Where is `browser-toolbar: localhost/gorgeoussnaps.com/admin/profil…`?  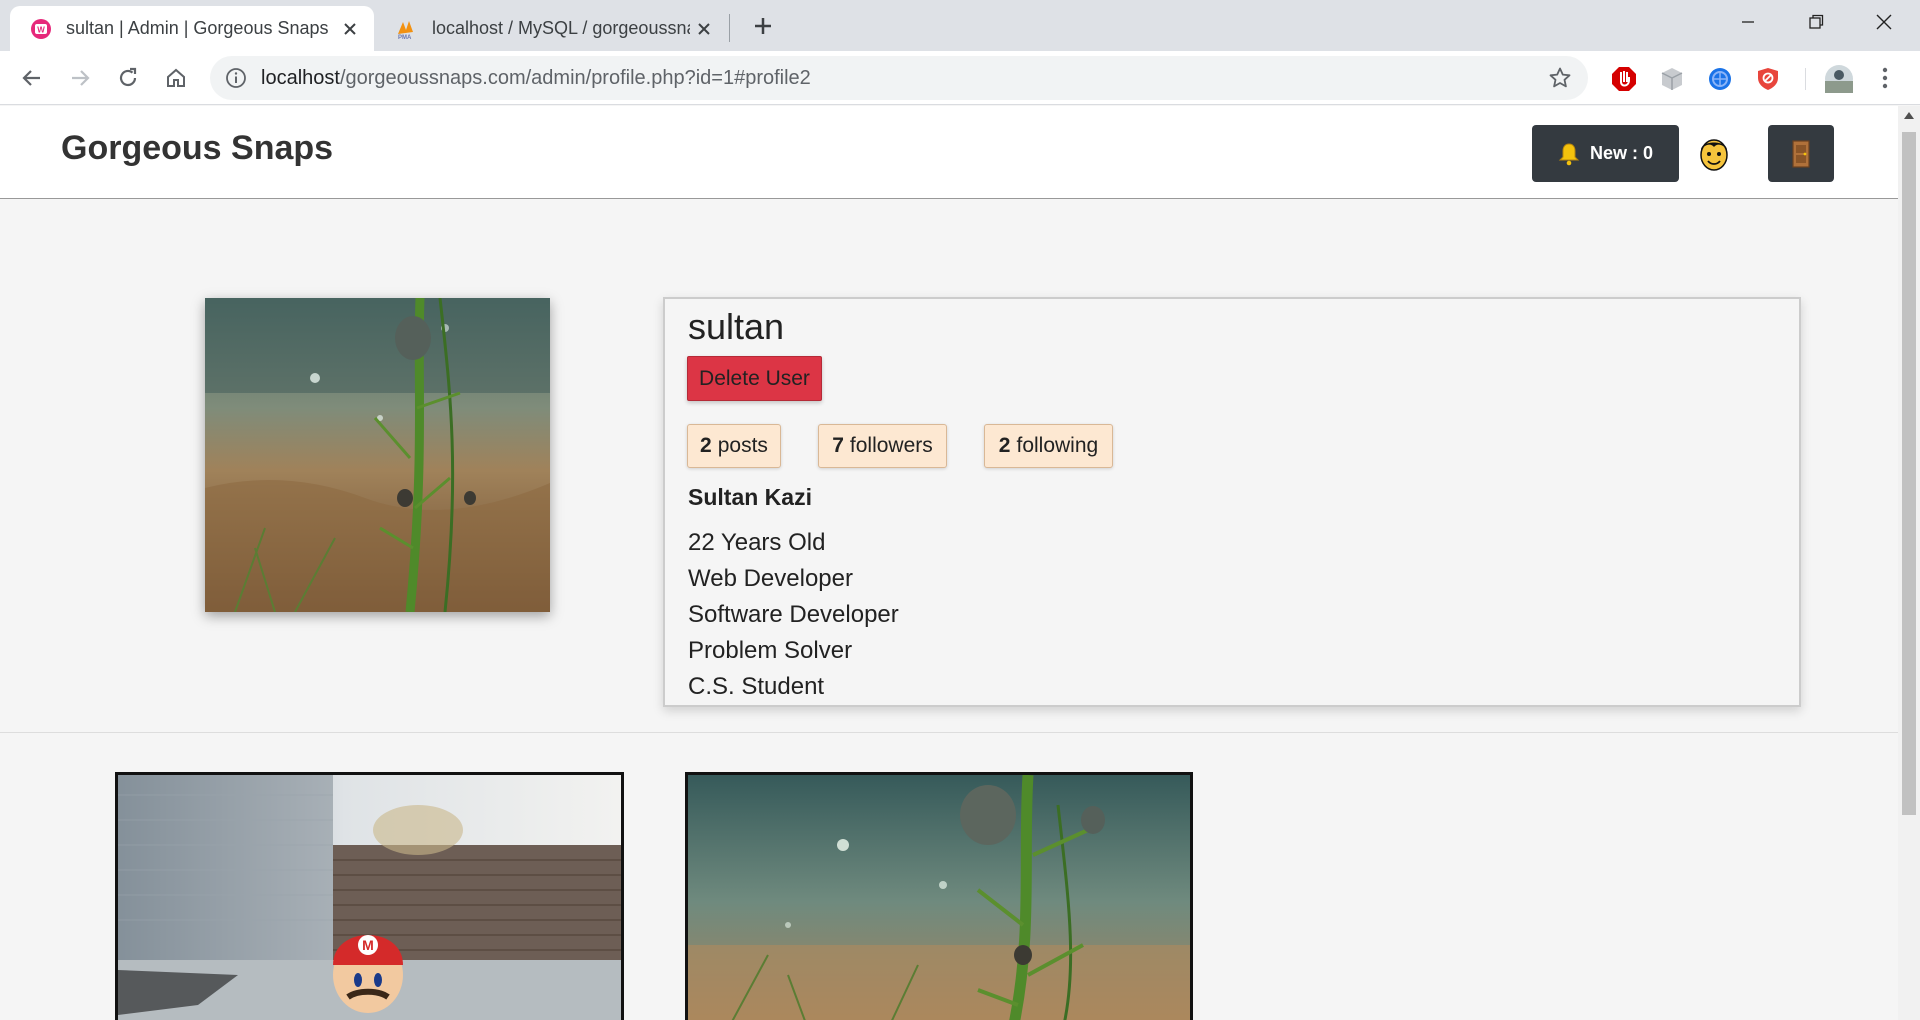
browser-toolbar: localhost/gorgeoussnaps.com/admin/profil… is located at coordinates (960, 78).